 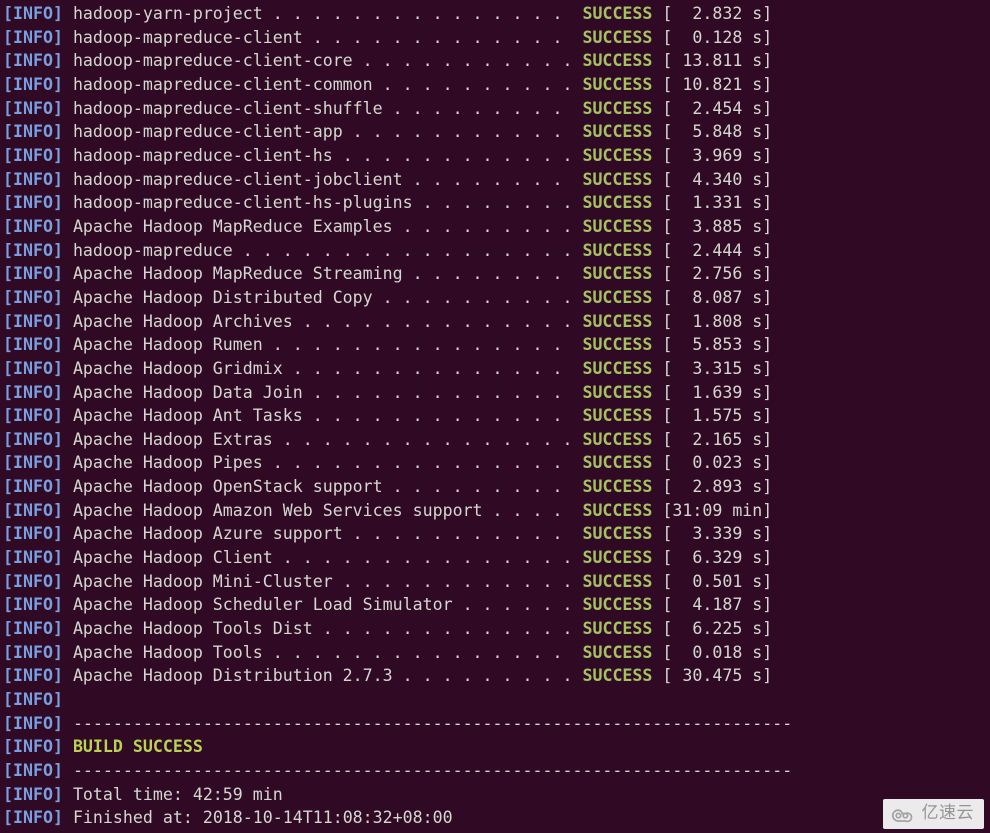 What do you see at coordinates (517, 605) in the screenshot?
I see `leader-dots: . . . . . .` at bounding box center [517, 605].